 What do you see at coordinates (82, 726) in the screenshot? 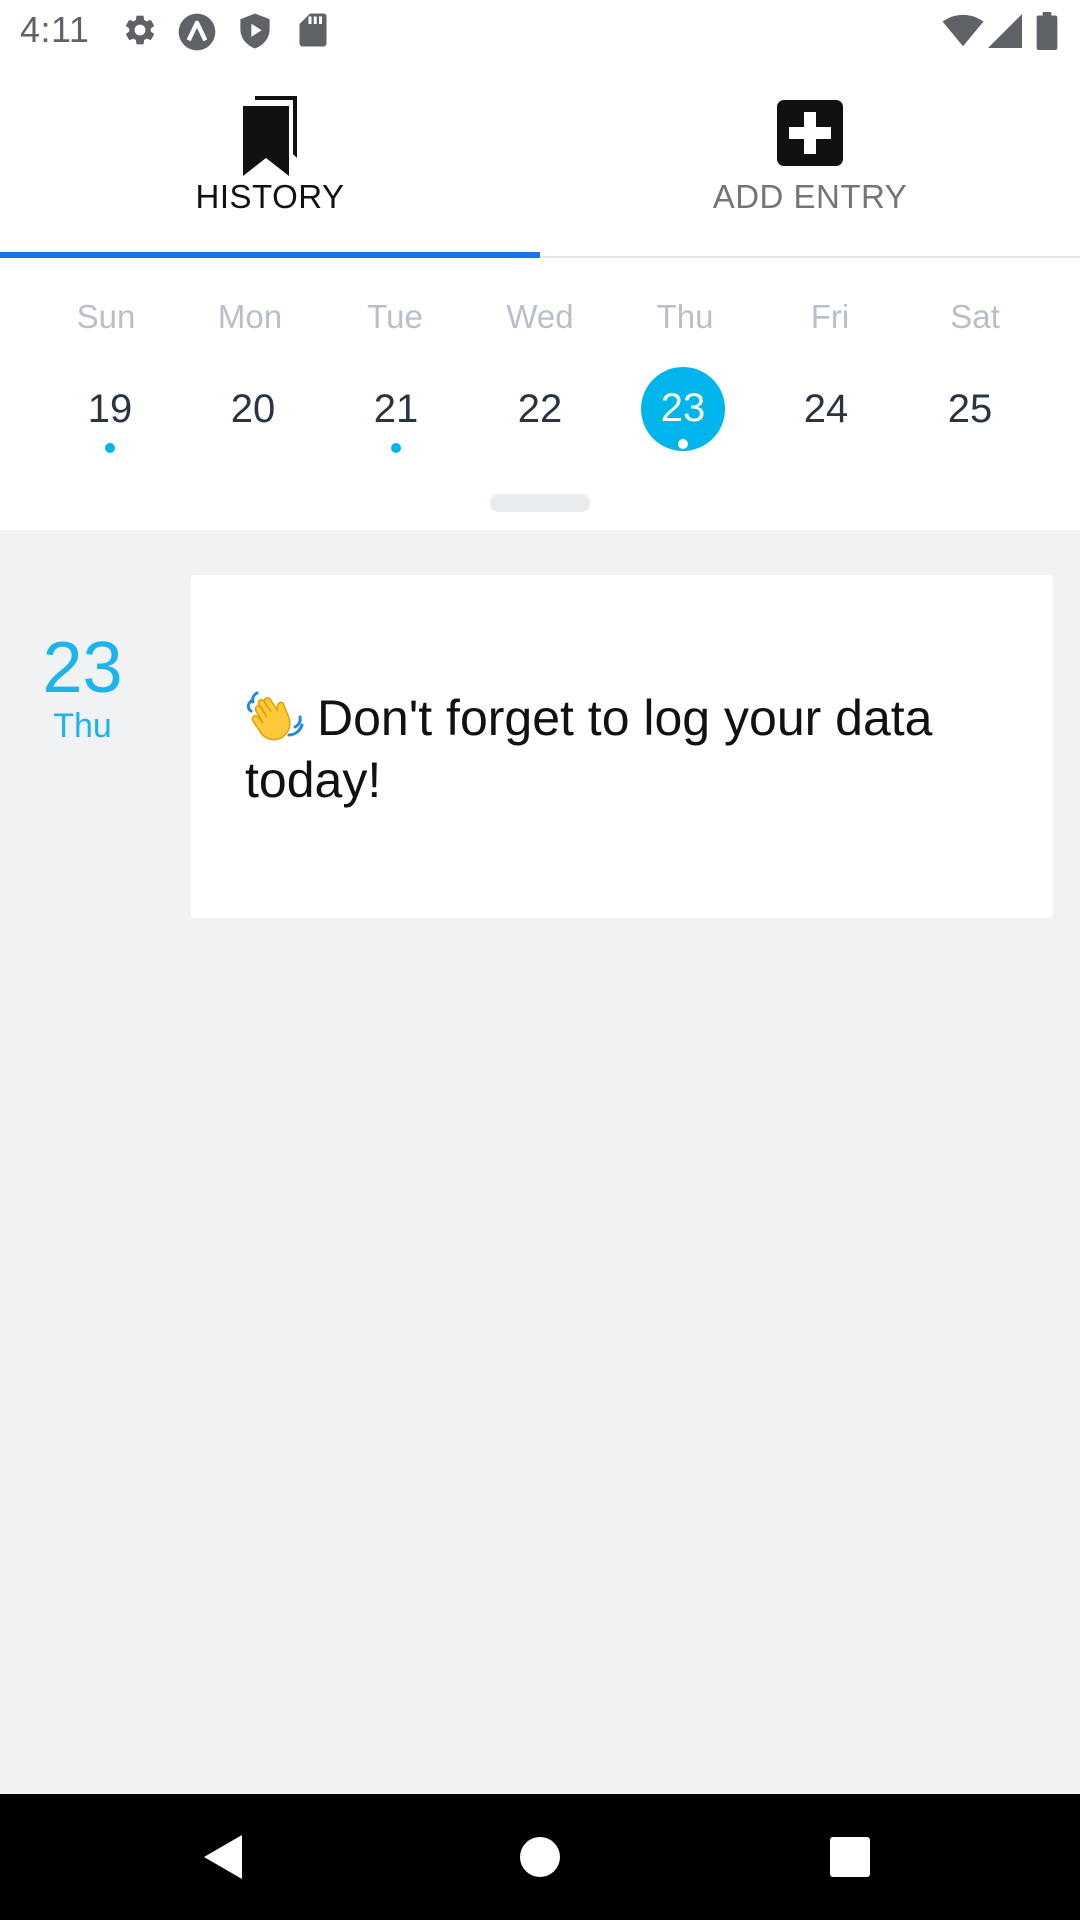
I see `entry-date-weekday: Thu` at bounding box center [82, 726].